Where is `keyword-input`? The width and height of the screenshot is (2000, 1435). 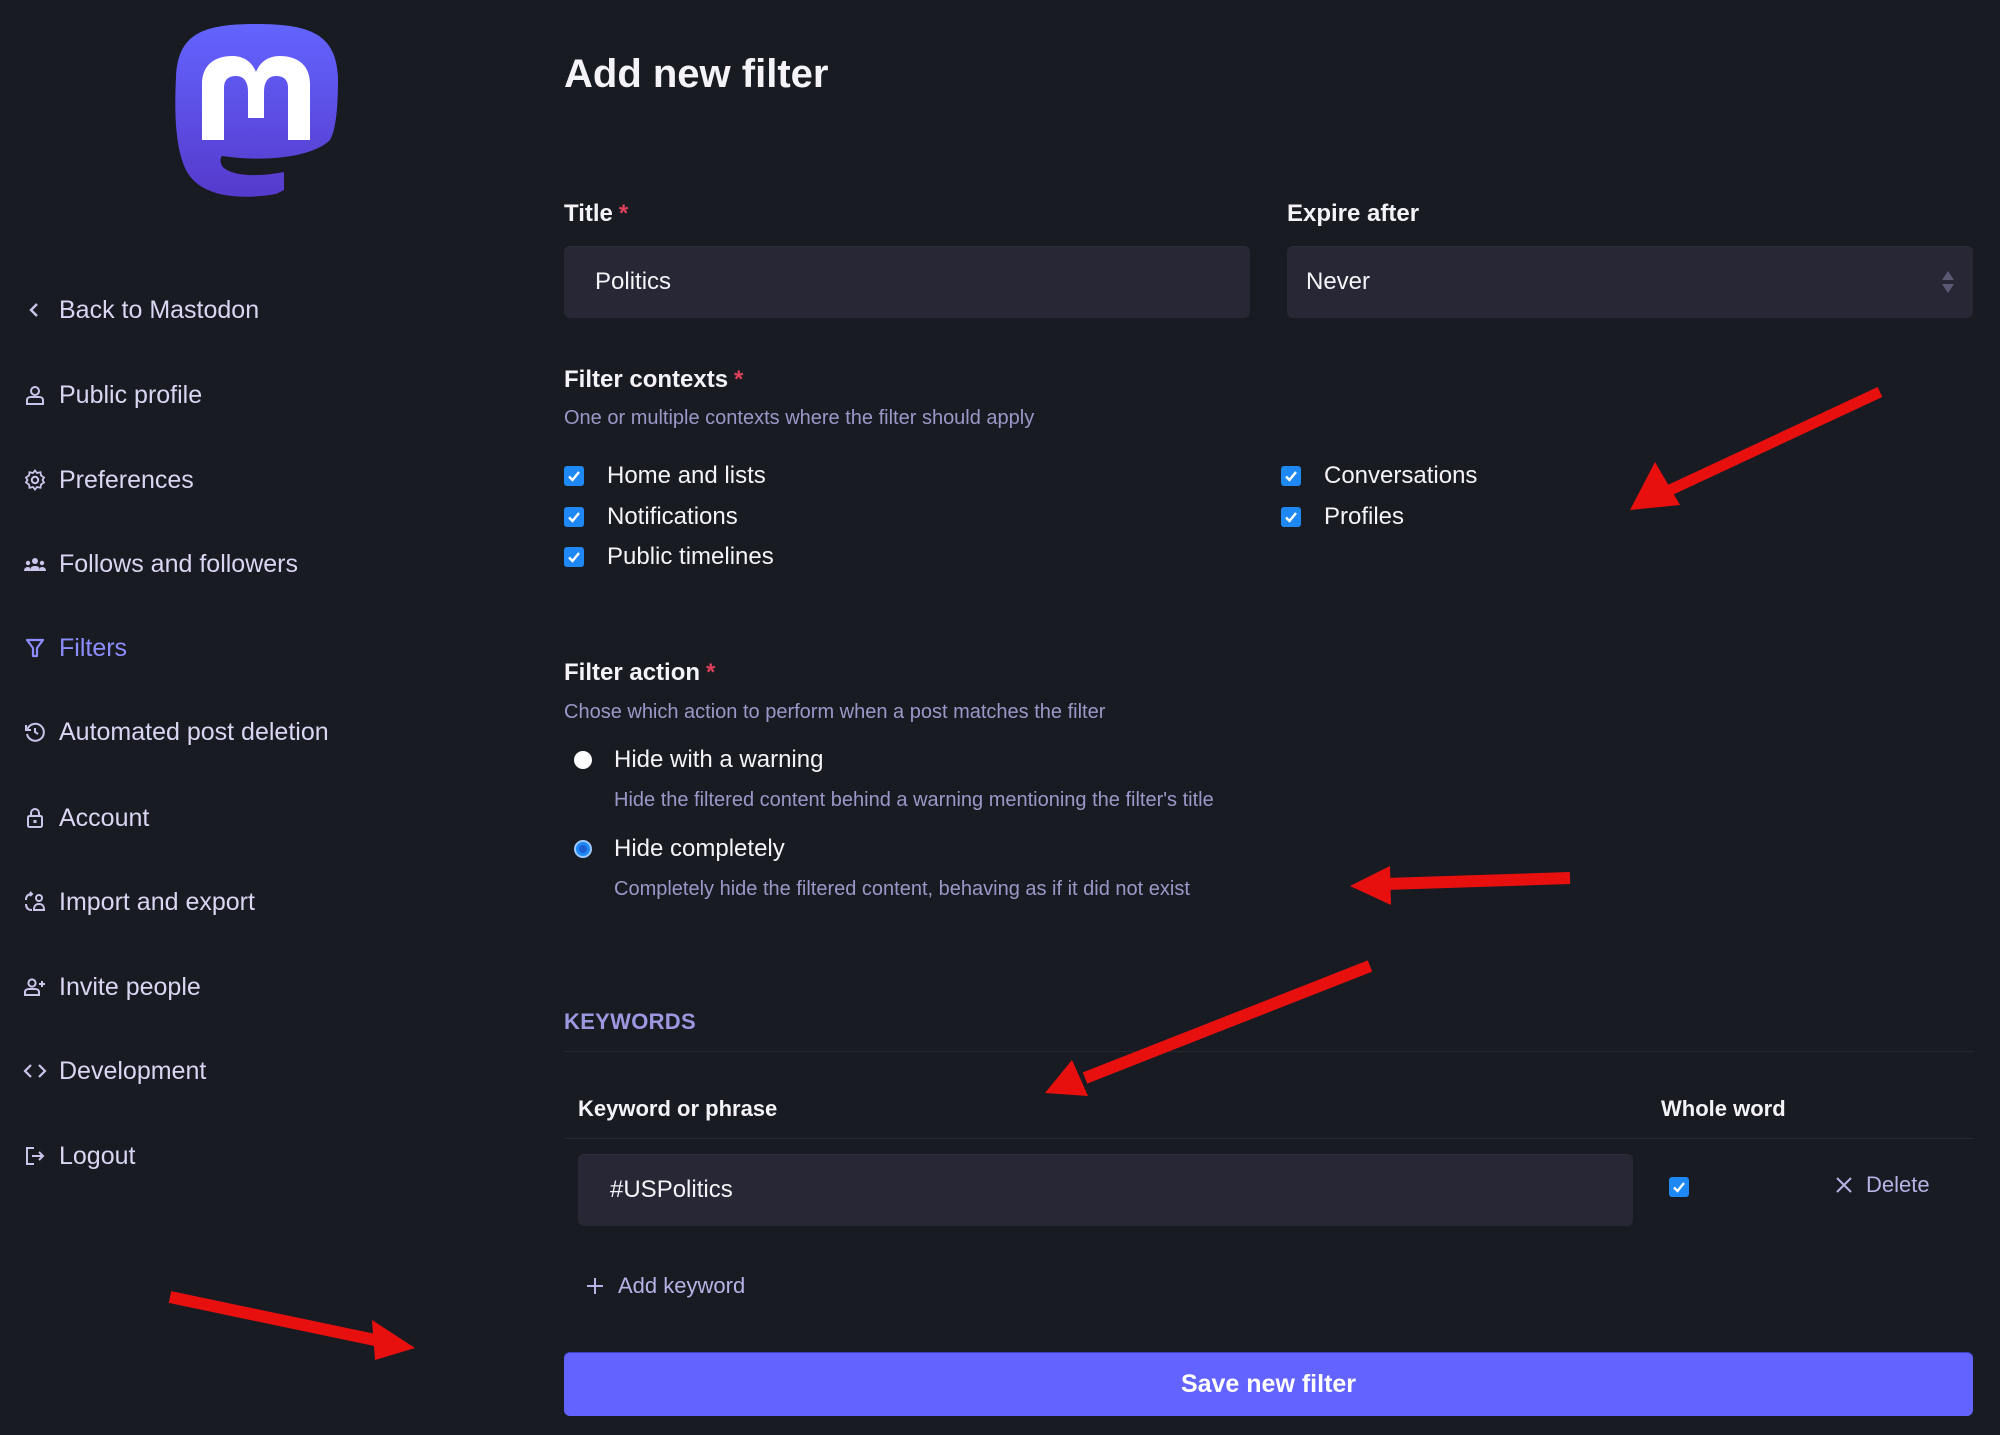 keyword-input is located at coordinates (1105, 1190).